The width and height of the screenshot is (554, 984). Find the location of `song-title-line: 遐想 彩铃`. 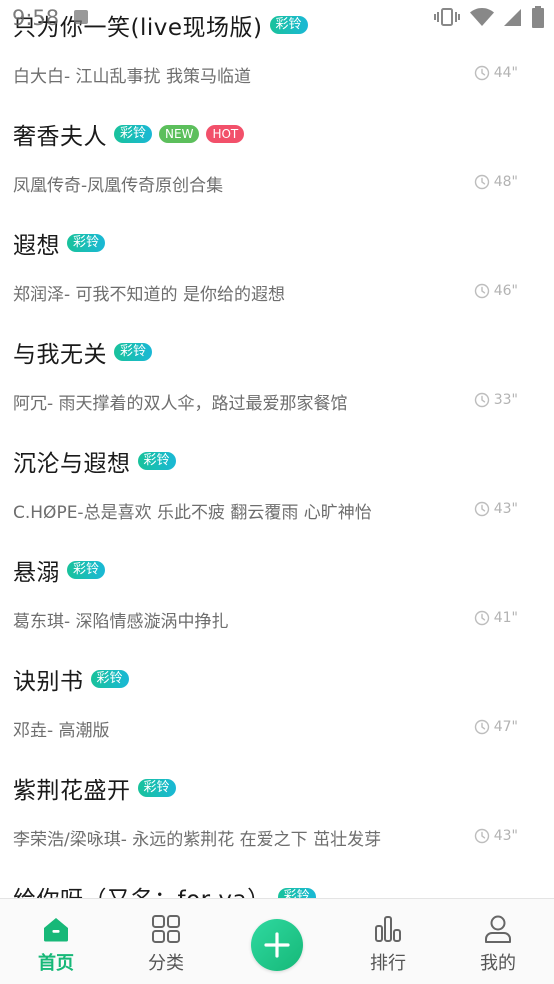

song-title-line: 遐想 彩铃 is located at coordinates (59, 243).